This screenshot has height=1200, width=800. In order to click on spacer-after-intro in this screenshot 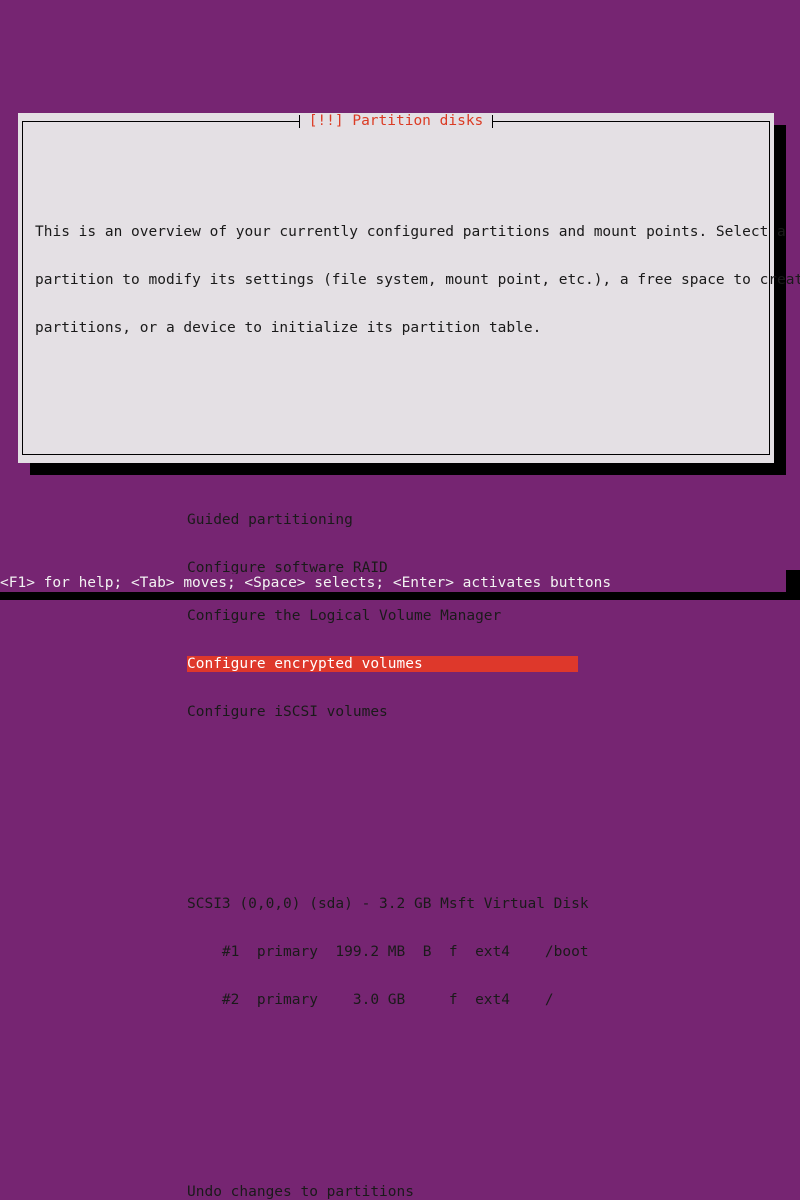, I will do `click(396, 424)`.